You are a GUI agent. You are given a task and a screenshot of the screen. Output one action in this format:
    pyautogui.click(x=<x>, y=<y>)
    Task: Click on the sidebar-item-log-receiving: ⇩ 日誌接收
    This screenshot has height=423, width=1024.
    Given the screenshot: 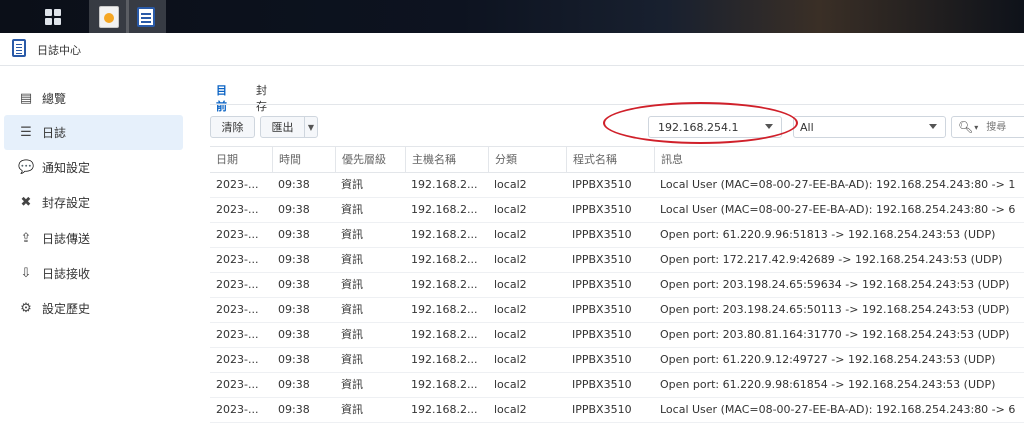 What is the action you would take?
    pyautogui.click(x=93, y=273)
    